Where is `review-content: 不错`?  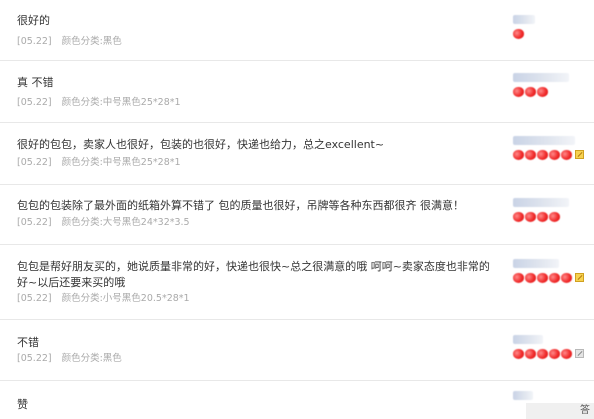
review-content: 不错 is located at coordinates (28, 342).